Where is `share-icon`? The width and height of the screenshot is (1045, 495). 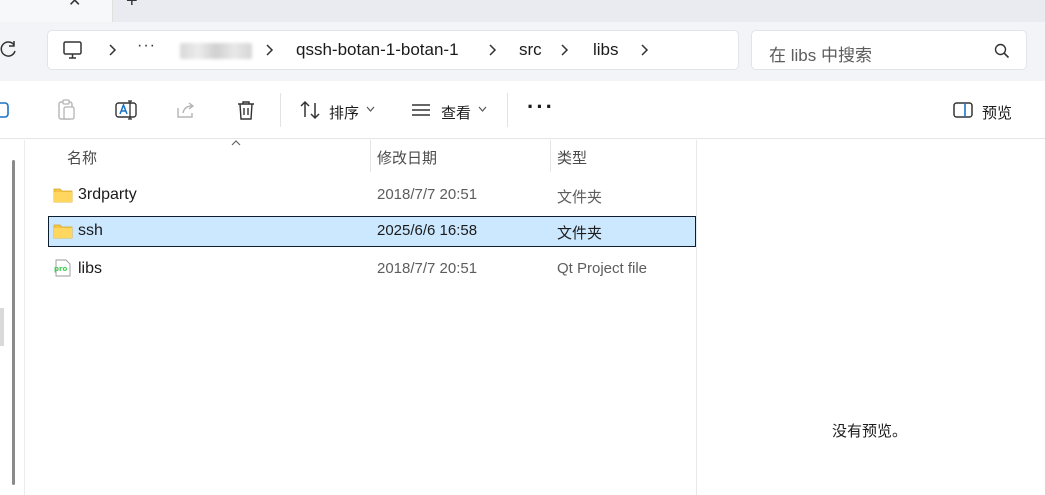 share-icon is located at coordinates (186, 110).